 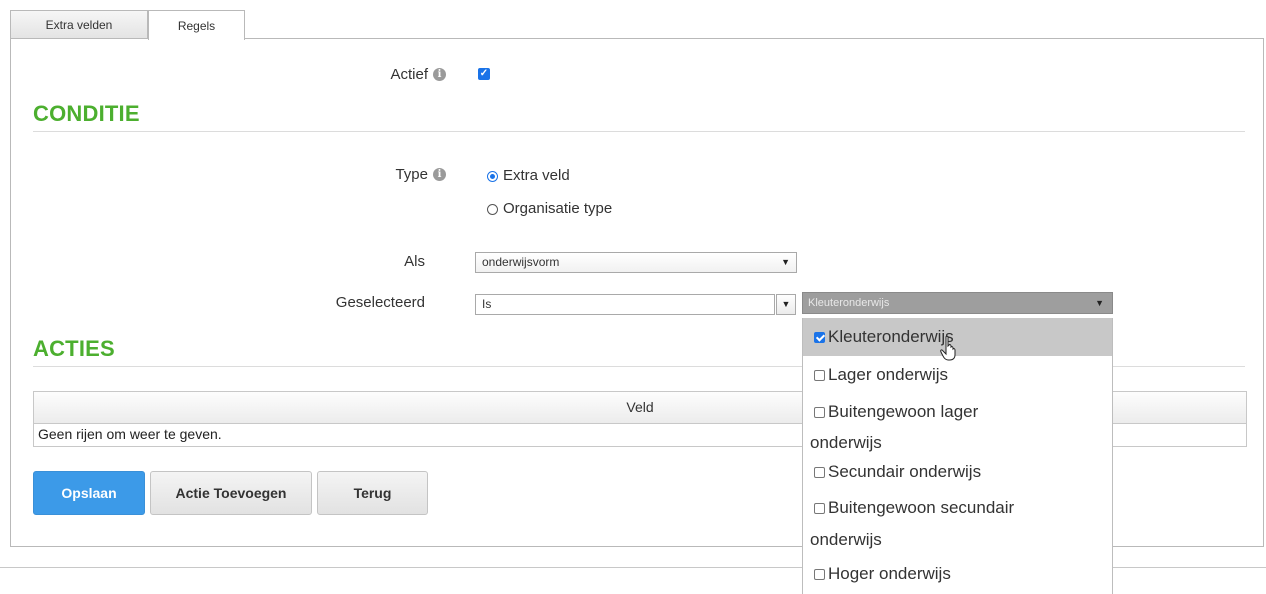 I want to click on operator-select: Is, so click(x=625, y=304).